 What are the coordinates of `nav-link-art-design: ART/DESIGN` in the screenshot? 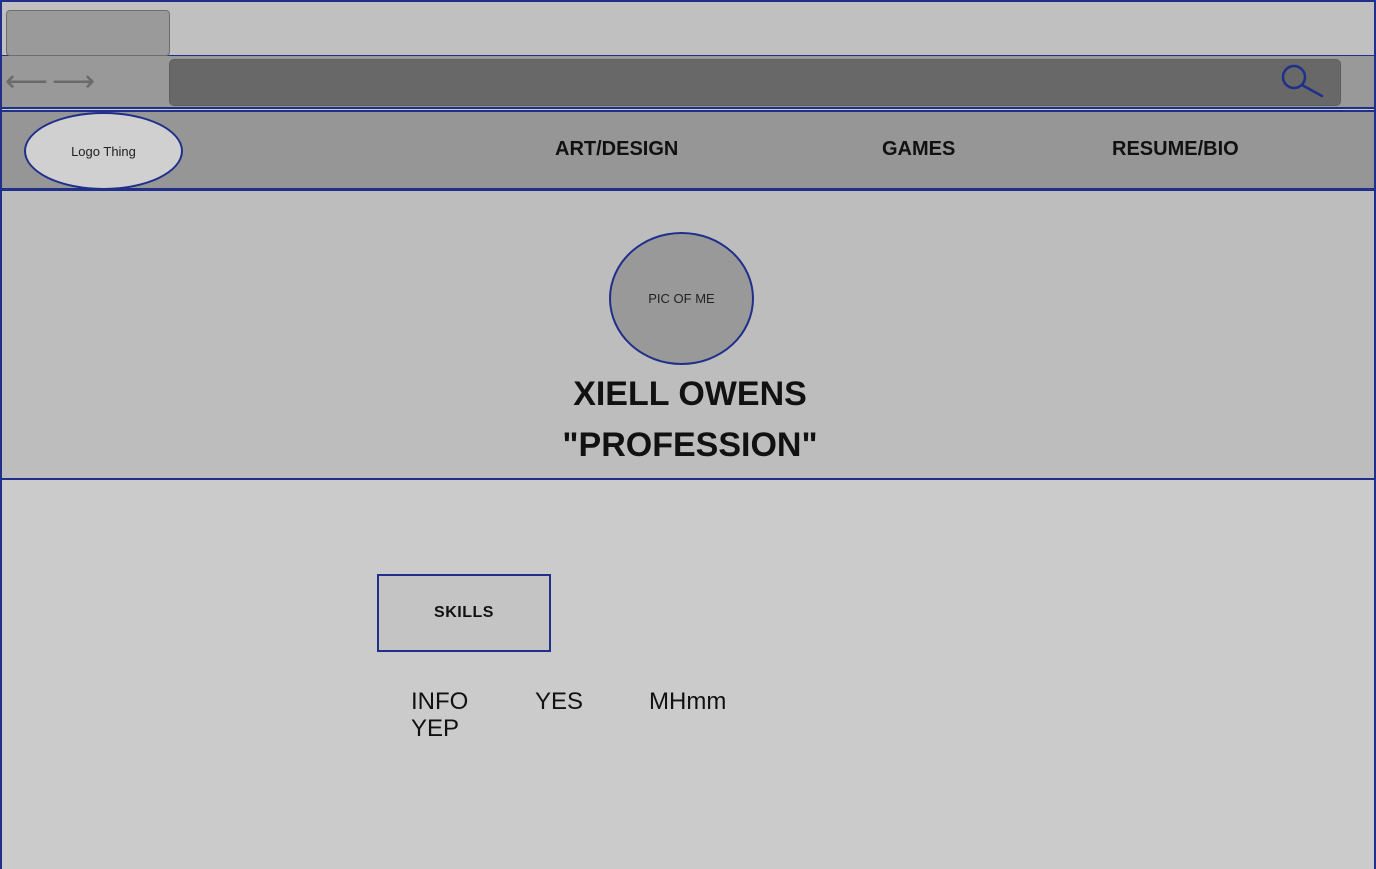 It's located at (616, 149).